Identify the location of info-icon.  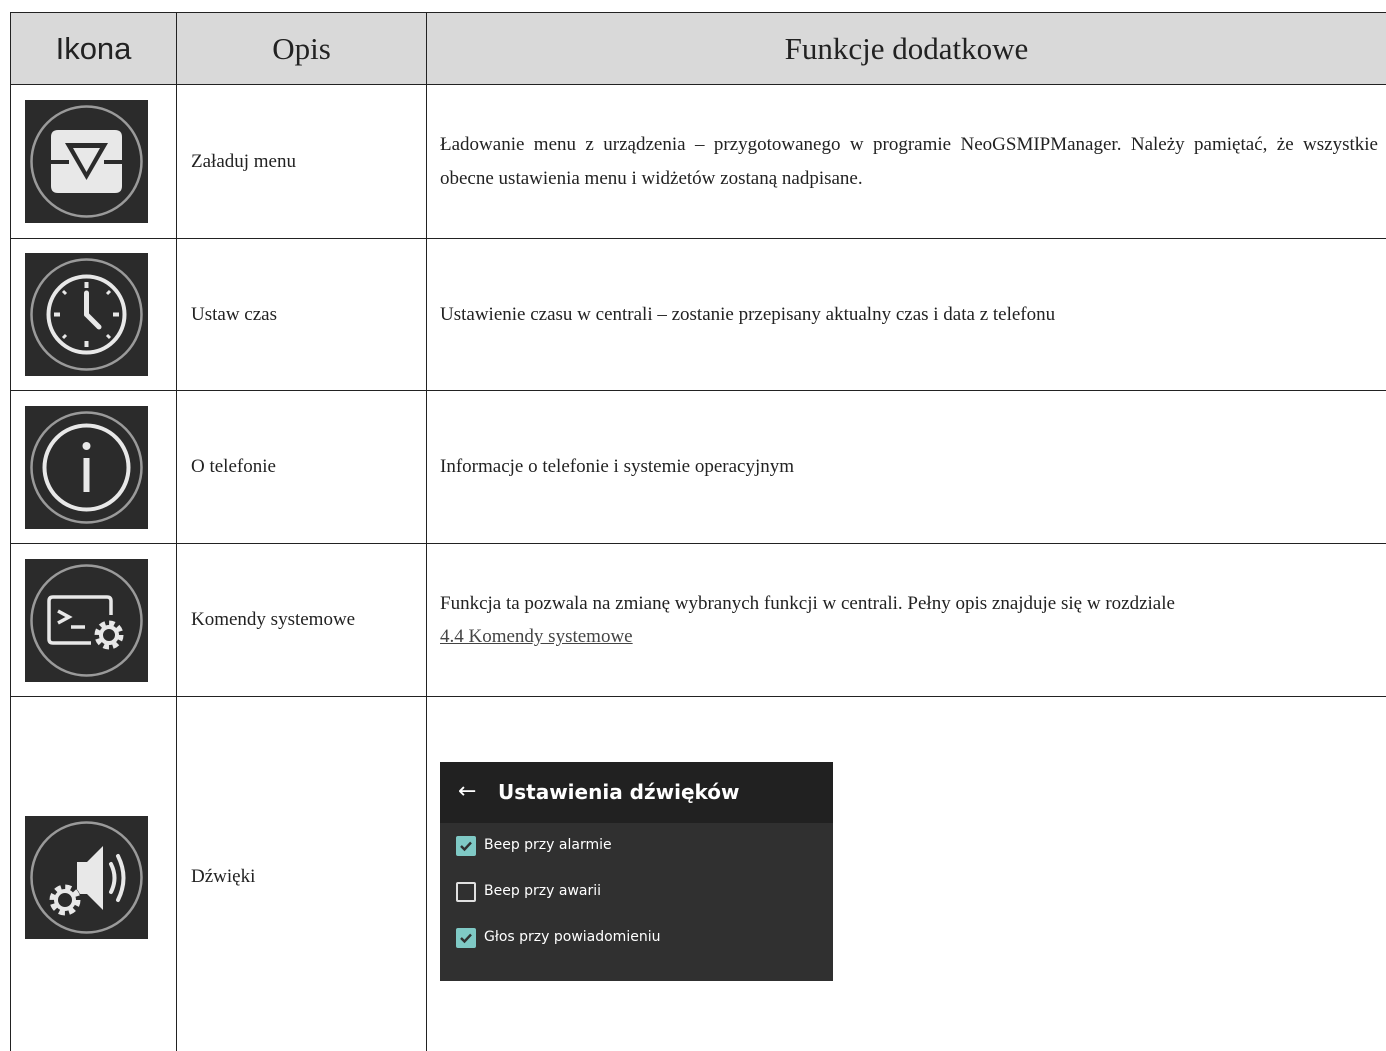
(86, 467).